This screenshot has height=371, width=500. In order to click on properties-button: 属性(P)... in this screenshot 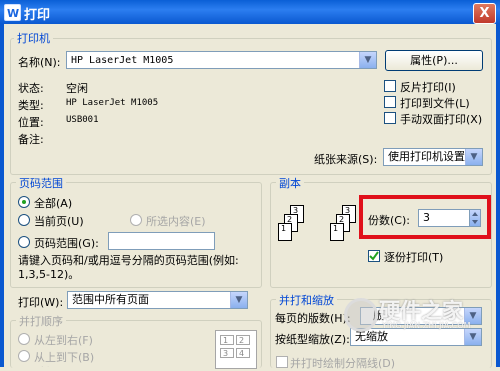, I will do `click(434, 60)`.